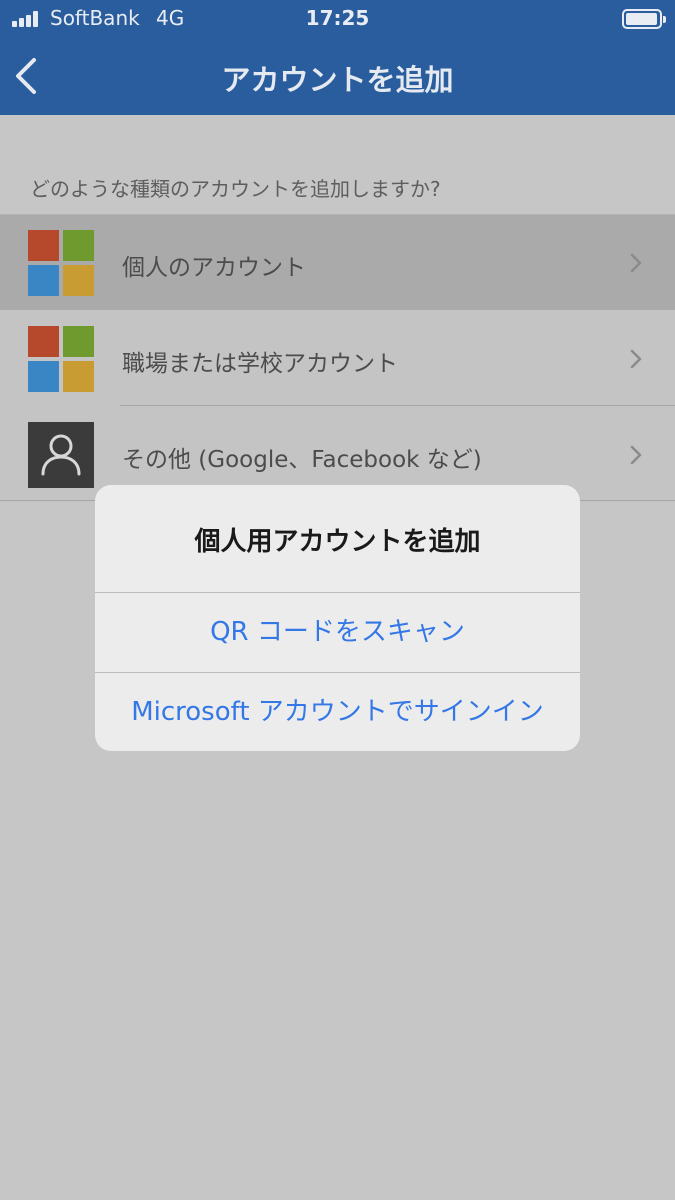  What do you see at coordinates (337, 632) in the screenshot?
I see `scan-qr-code-button: QR コードをスキャン` at bounding box center [337, 632].